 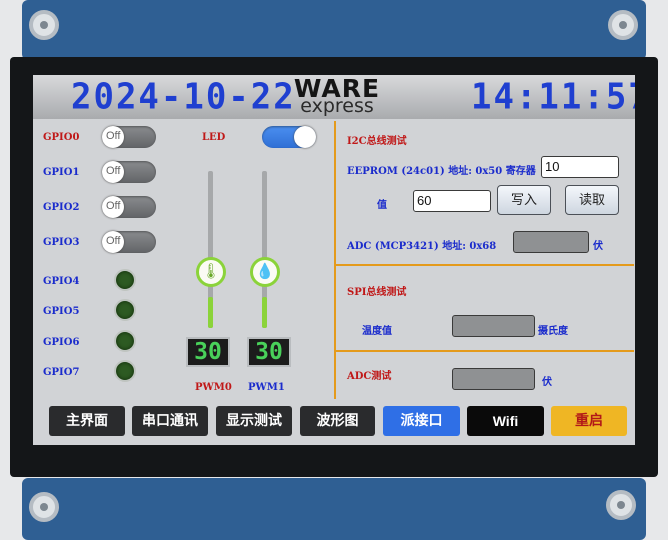 What do you see at coordinates (484, 265) in the screenshot?
I see `divider-i2c-spi` at bounding box center [484, 265].